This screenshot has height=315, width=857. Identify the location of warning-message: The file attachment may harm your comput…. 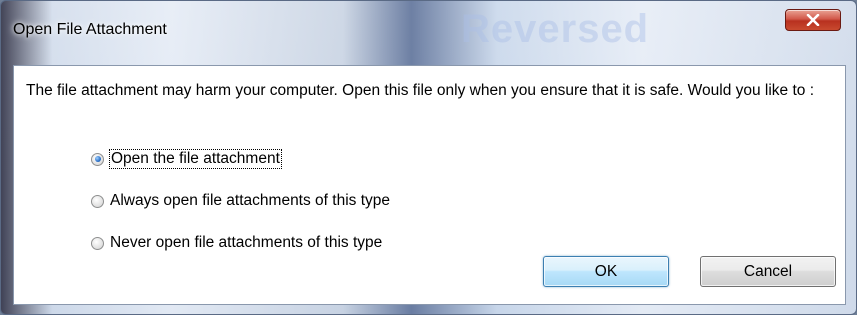
(420, 90).